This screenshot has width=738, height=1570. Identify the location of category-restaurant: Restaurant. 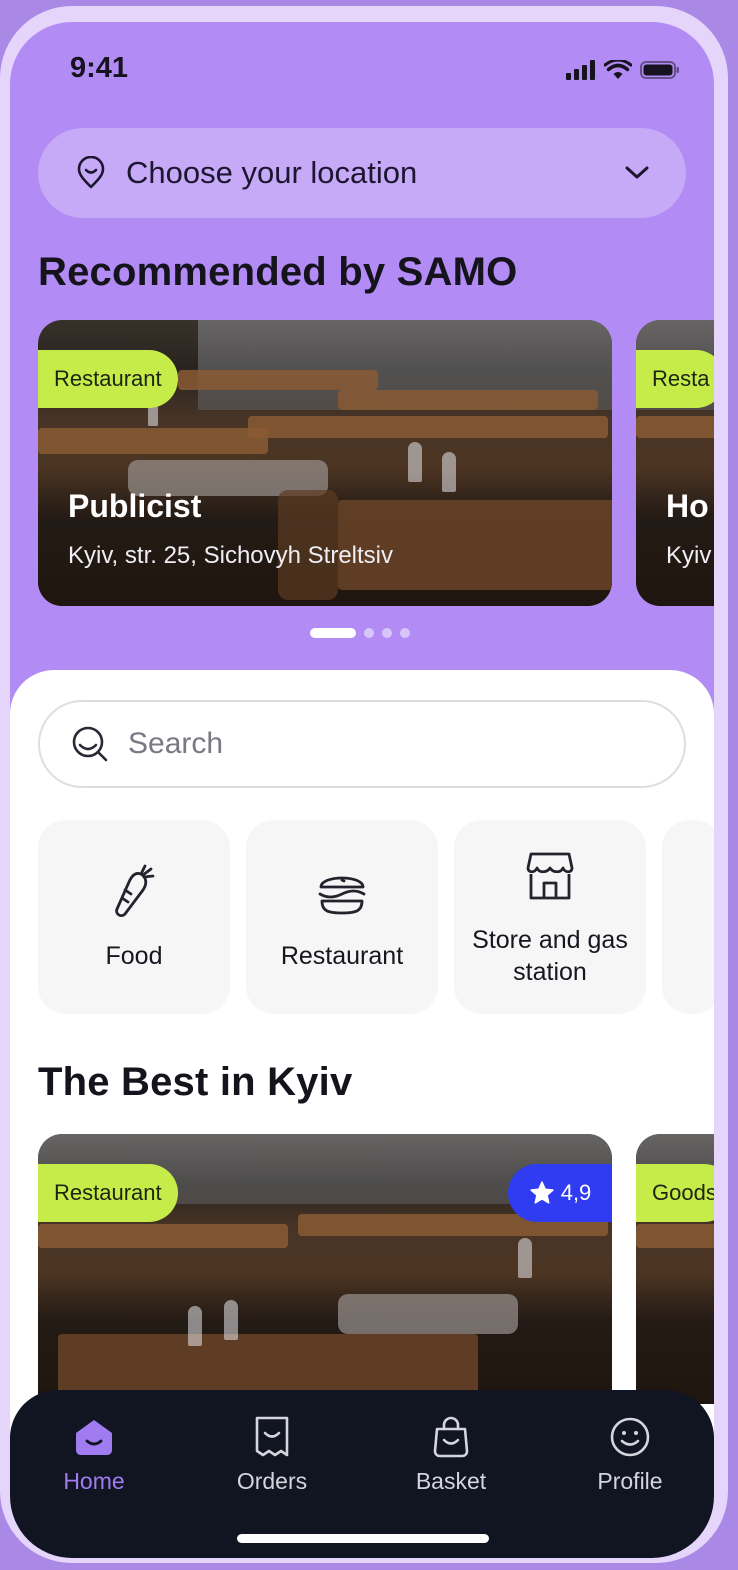
(342, 917).